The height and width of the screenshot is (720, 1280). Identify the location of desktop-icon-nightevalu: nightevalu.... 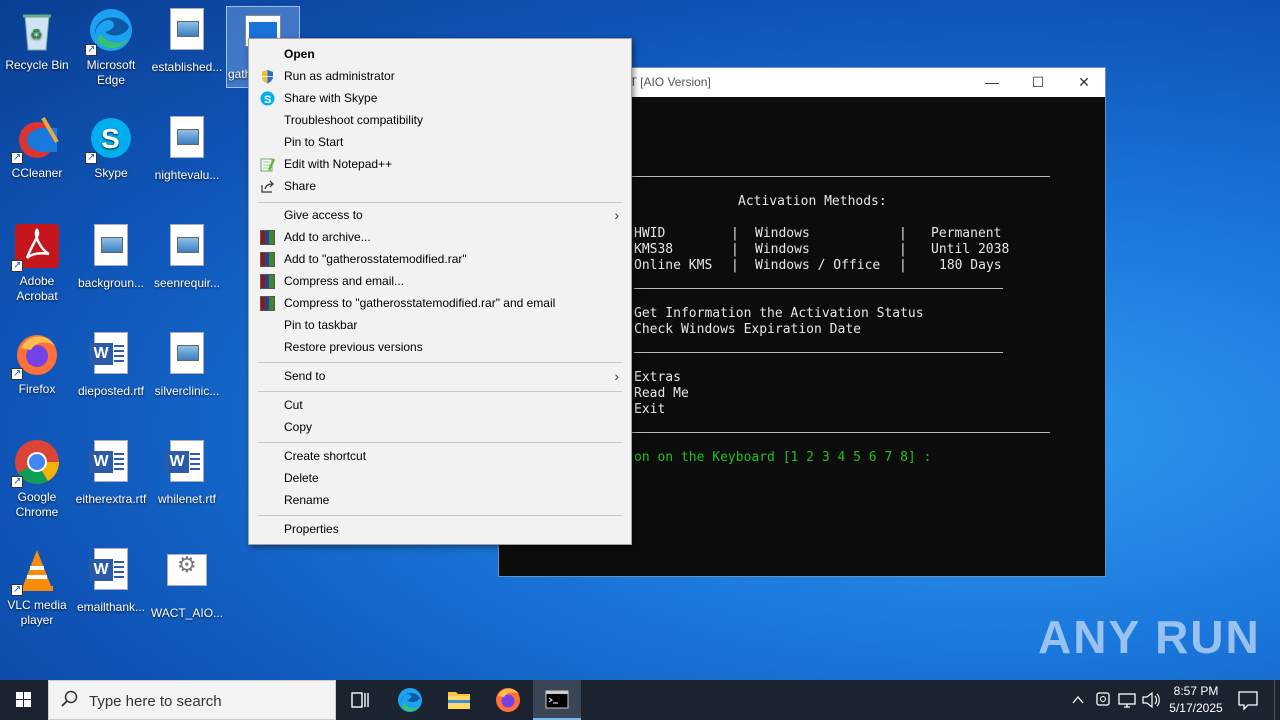
(187, 148).